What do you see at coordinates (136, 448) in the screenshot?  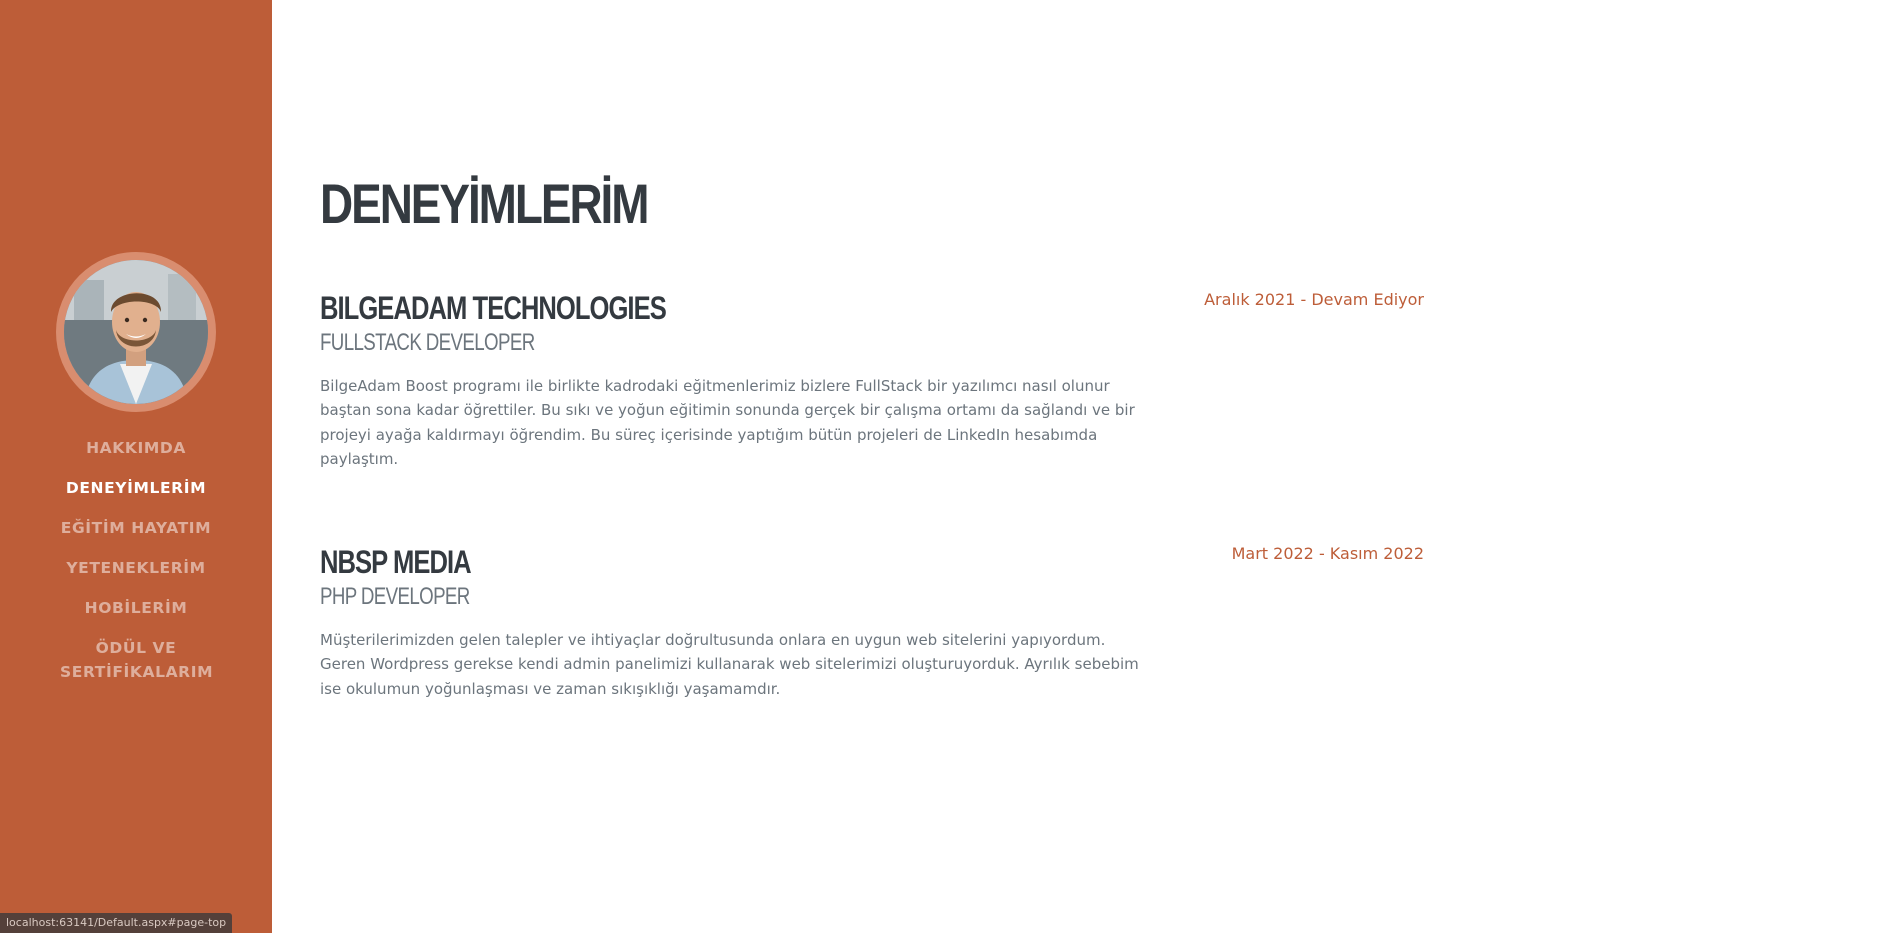 I see `nav-item-hakkimda: HAKKIMDA` at bounding box center [136, 448].